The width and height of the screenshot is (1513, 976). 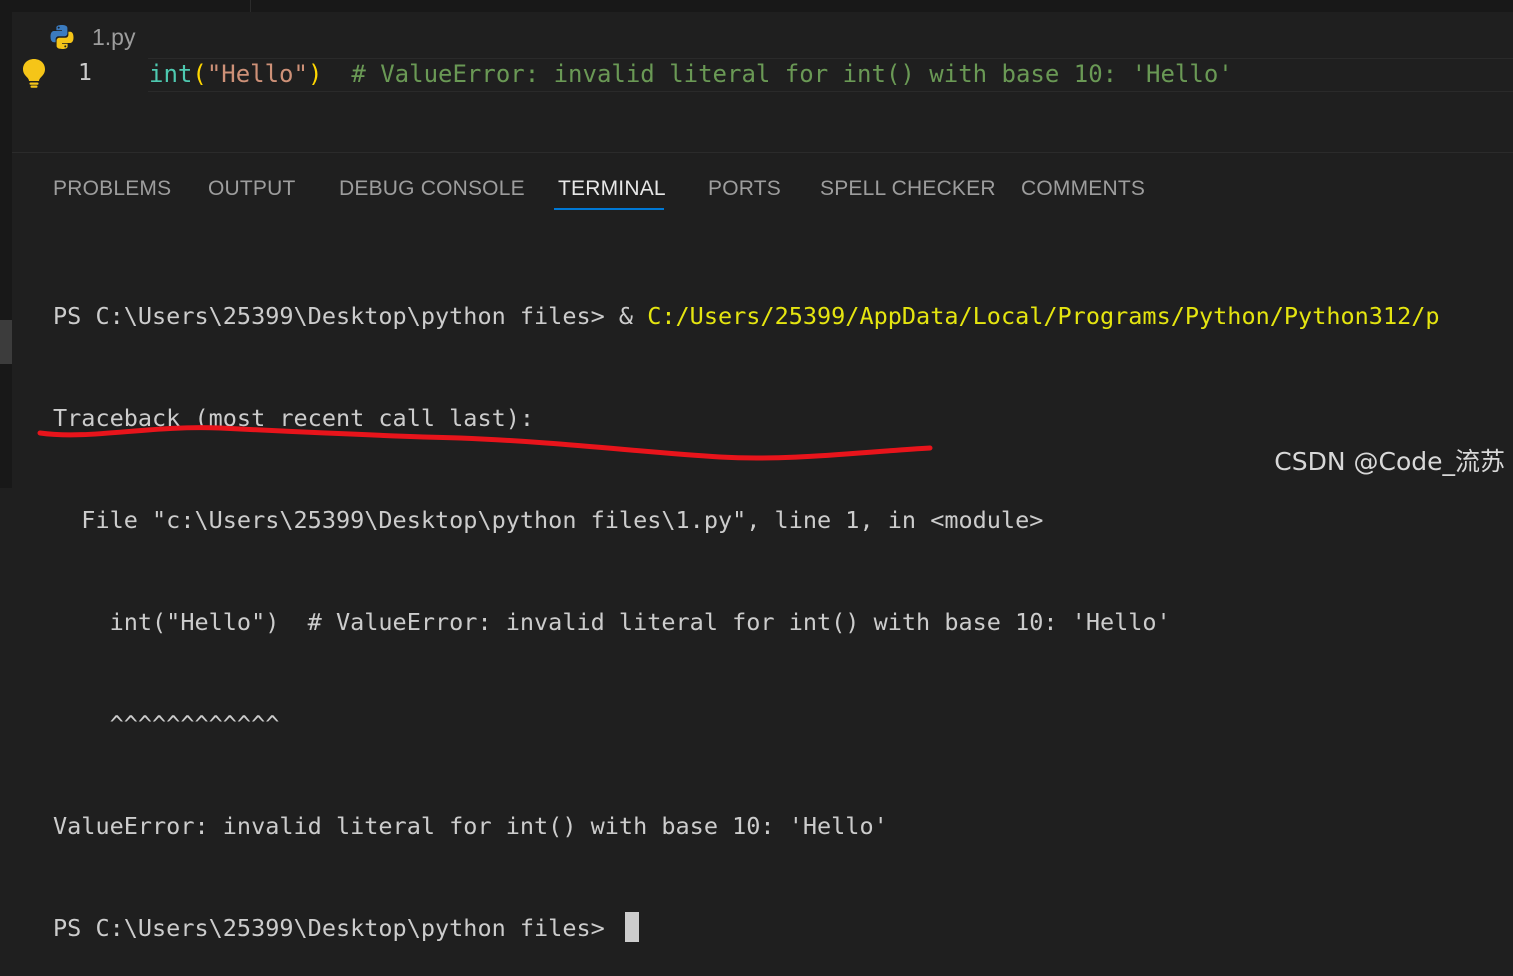 I want to click on python-file-icon, so click(x=62, y=37).